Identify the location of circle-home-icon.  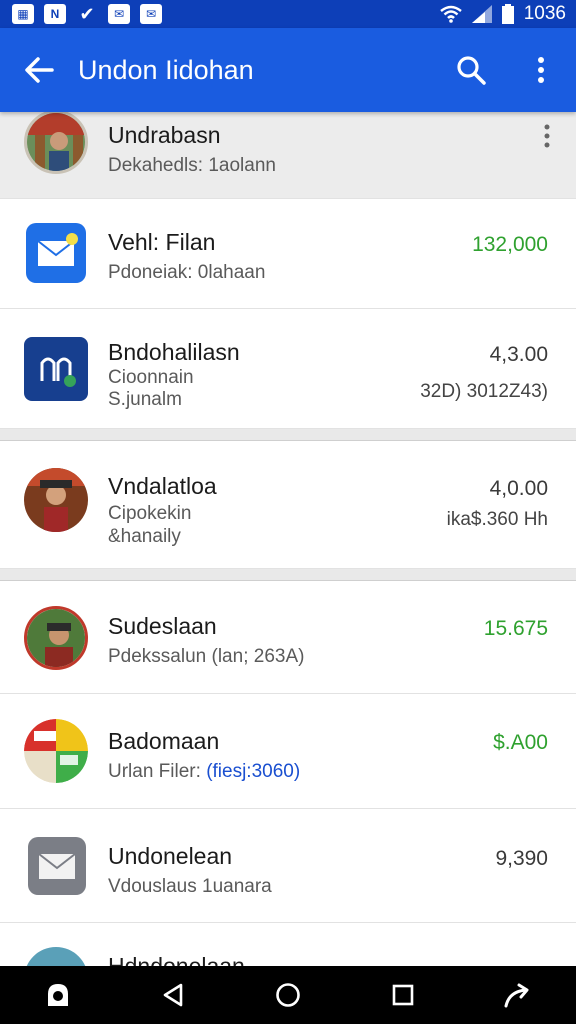
(288, 995).